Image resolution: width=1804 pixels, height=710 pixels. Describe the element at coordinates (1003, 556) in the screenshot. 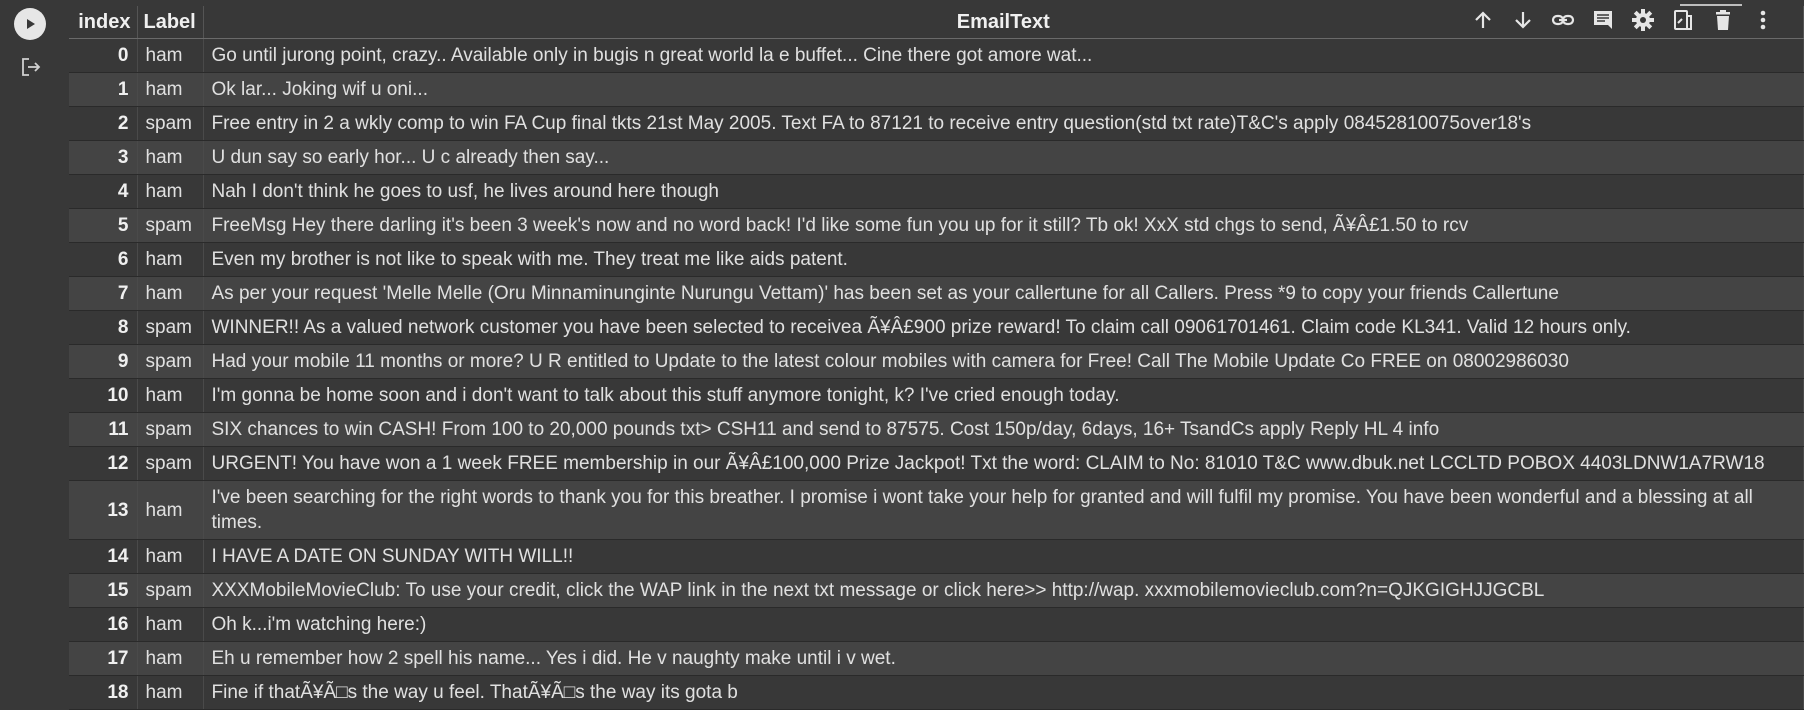

I see `emailtext-cell: I HAVE A DATE ON SUNDAY WITH WILL!!` at that location.